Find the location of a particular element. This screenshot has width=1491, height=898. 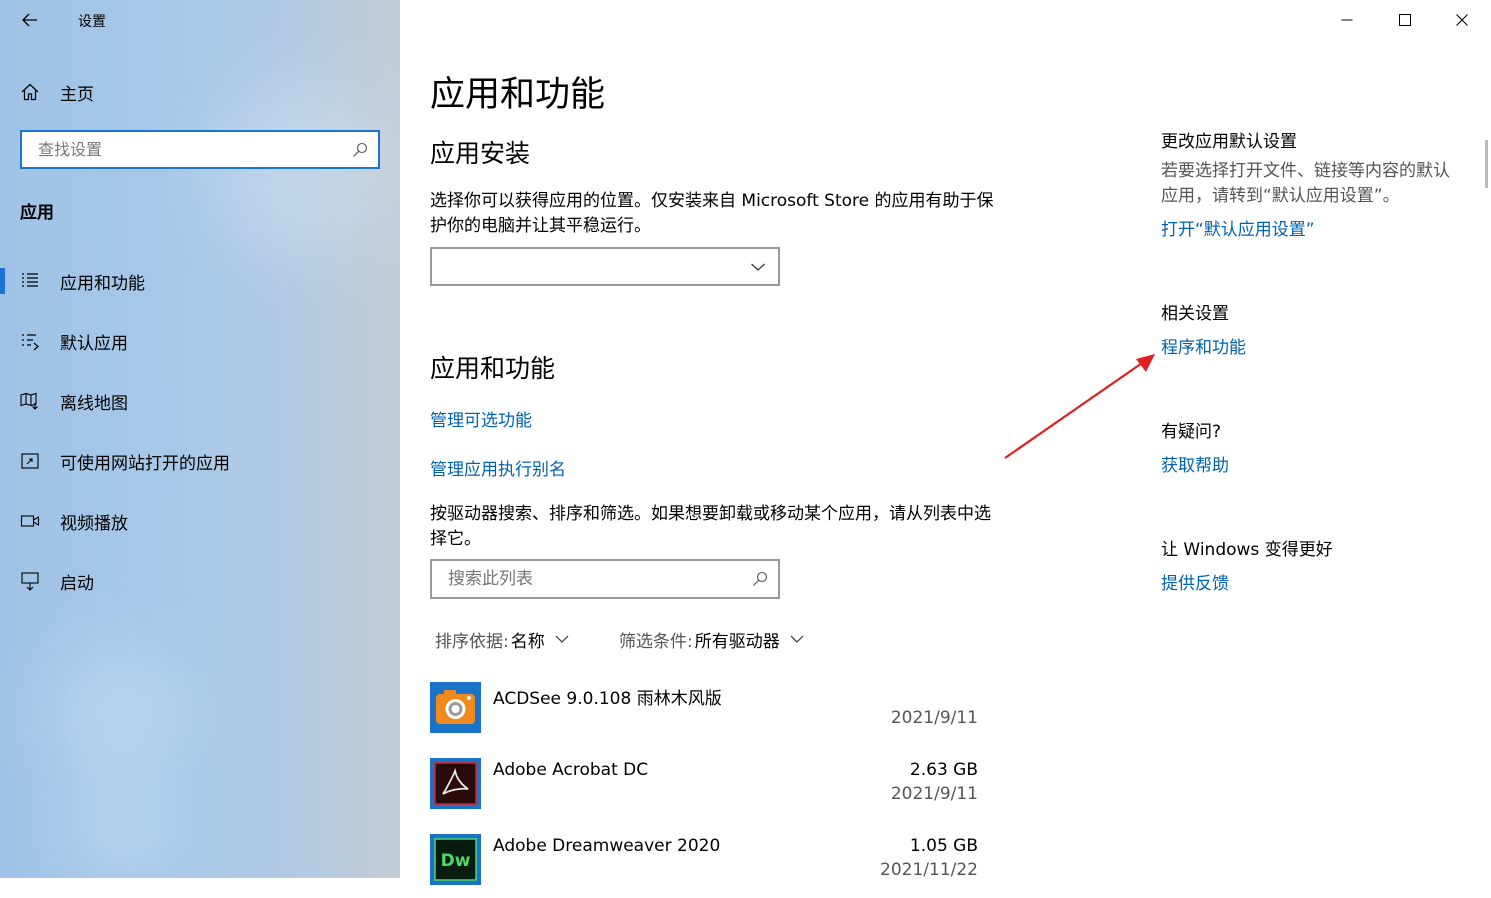

minimize-button is located at coordinates (1347, 20).